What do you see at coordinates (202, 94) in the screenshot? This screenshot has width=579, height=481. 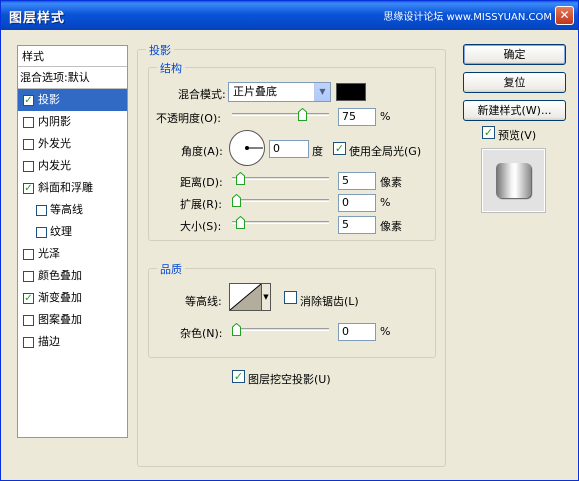 I see `blend-mode-label: 混合模式:` at bounding box center [202, 94].